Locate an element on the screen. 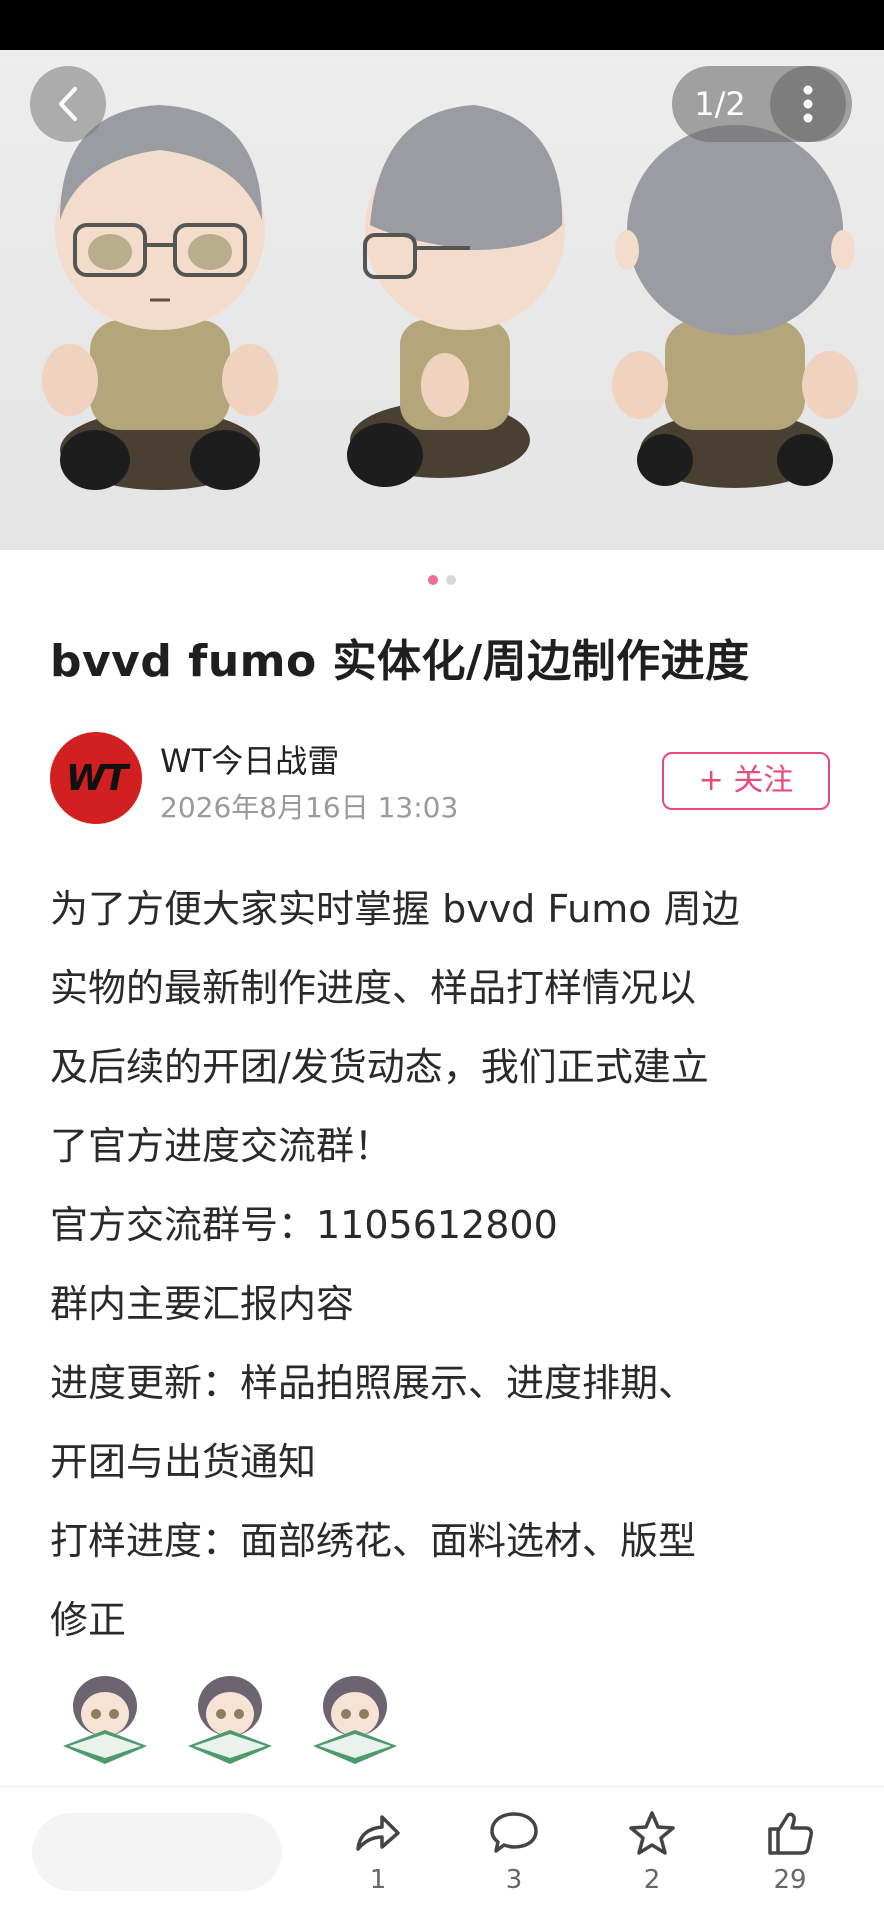 The image size is (884, 1921). comment-button: 3 is located at coordinates (514, 1852).